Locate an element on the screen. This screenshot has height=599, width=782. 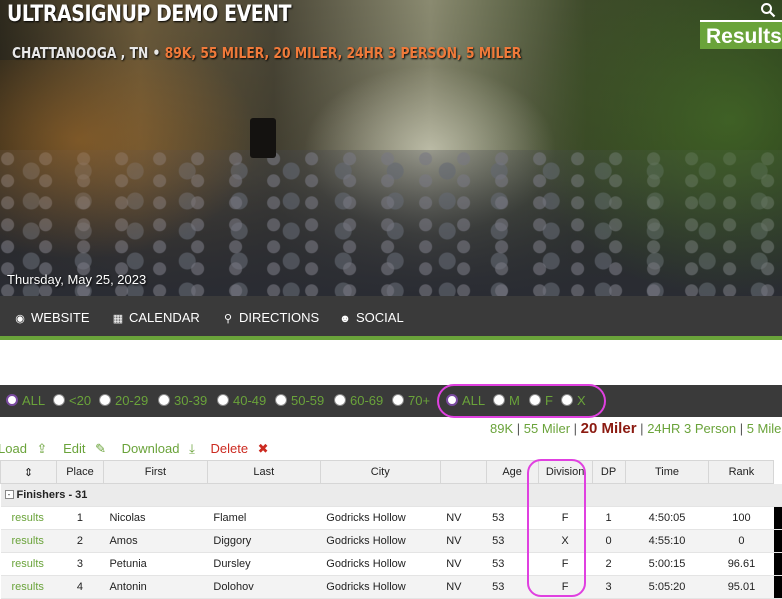
distance-tab-20-miler: 20 Miler is located at coordinates (609, 428).